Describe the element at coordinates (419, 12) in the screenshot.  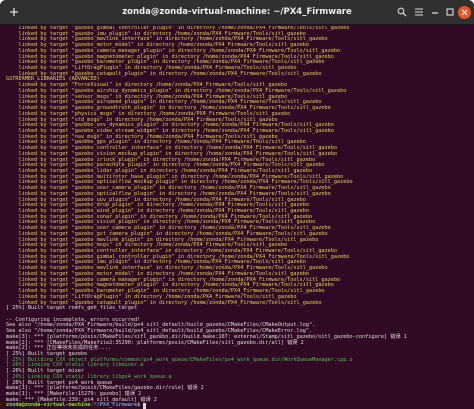
I see `hamburger-menu-icon` at that location.